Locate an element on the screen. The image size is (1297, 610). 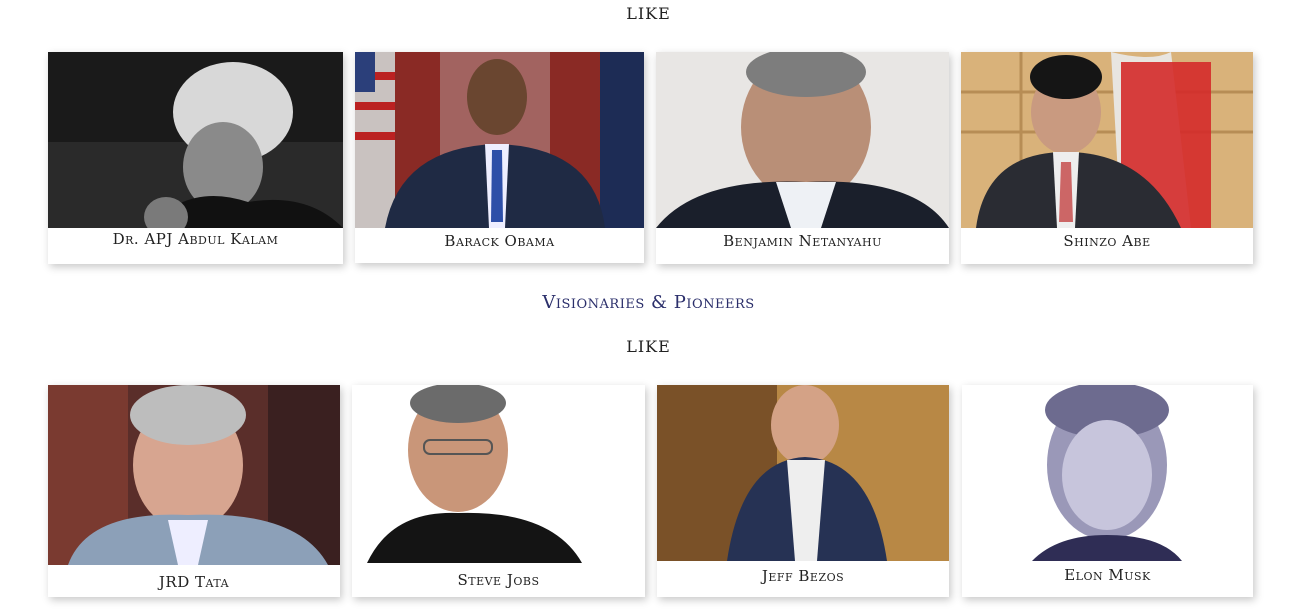
section-title: Visionaries & Pioneers is located at coordinates (648, 302).